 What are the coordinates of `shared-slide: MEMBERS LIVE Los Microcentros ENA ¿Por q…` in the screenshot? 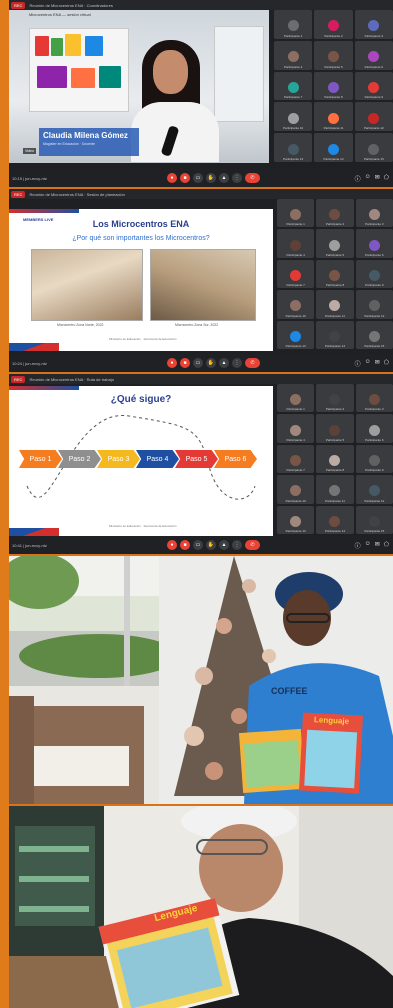 It's located at (141, 280).